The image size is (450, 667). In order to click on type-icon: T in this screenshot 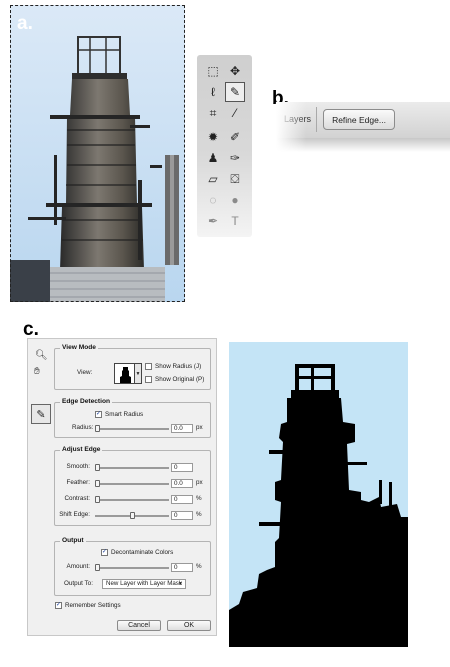, I will do `click(235, 221)`.